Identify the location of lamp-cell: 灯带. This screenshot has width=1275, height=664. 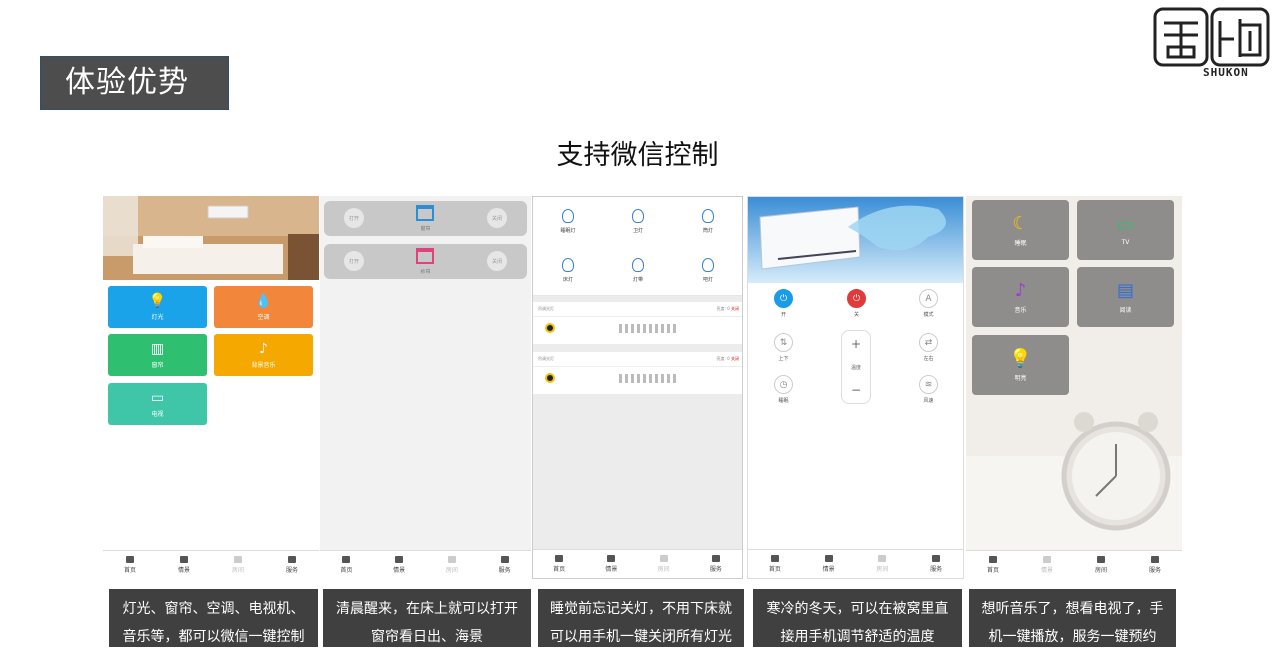
(638, 271).